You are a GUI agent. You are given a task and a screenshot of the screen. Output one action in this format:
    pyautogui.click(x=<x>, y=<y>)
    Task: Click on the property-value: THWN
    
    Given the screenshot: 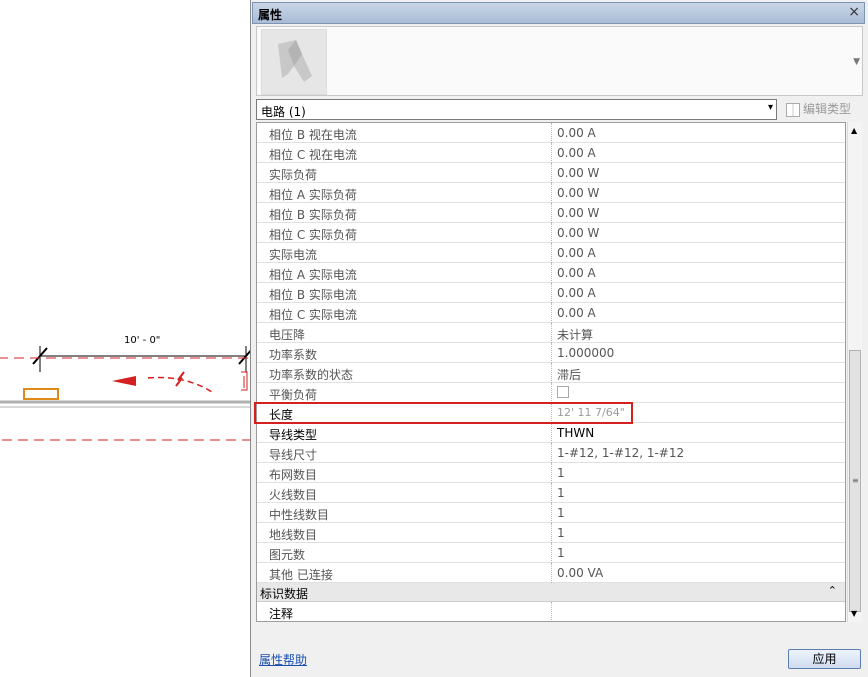 What is the action you would take?
    pyautogui.click(x=575, y=433)
    